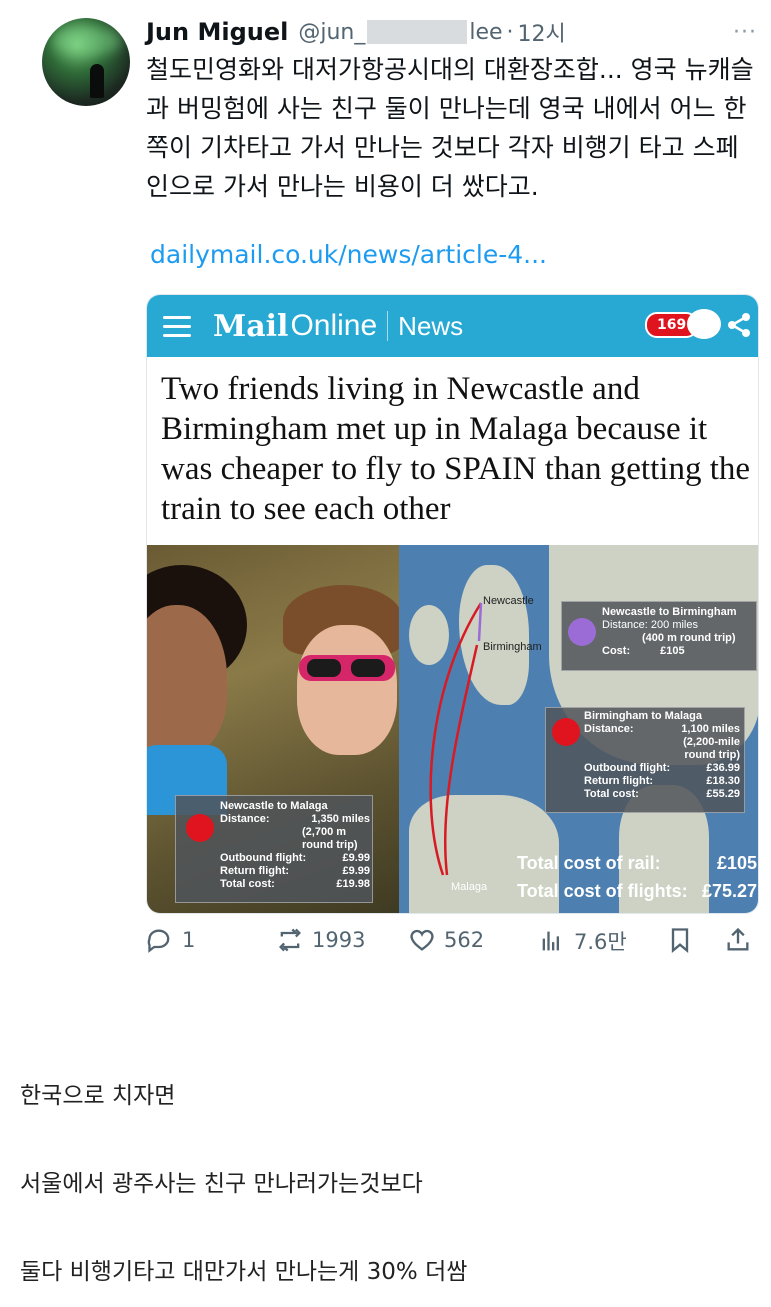  Describe the element at coordinates (464, 940) in the screenshot. I see `like-count: 562` at that location.